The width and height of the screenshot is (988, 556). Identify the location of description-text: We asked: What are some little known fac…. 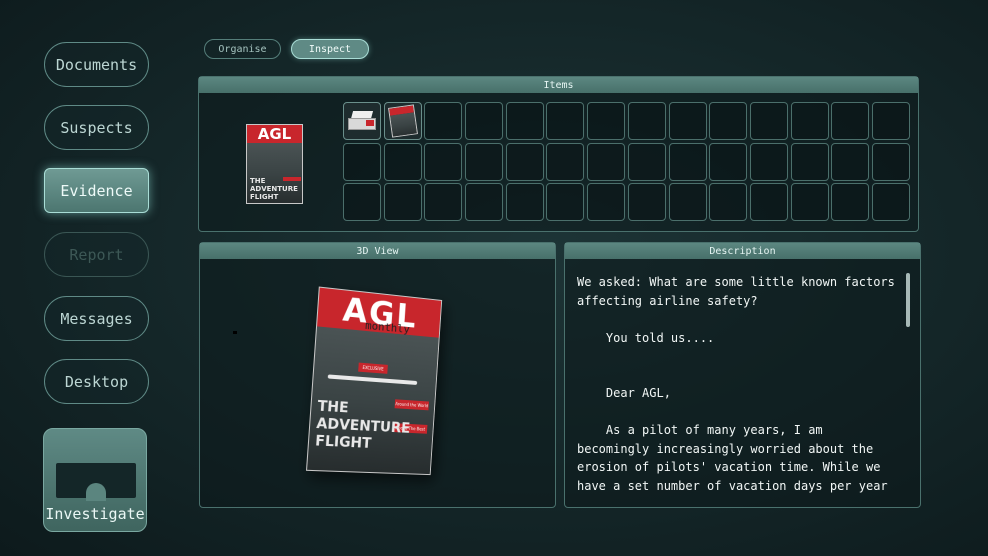
(738, 385).